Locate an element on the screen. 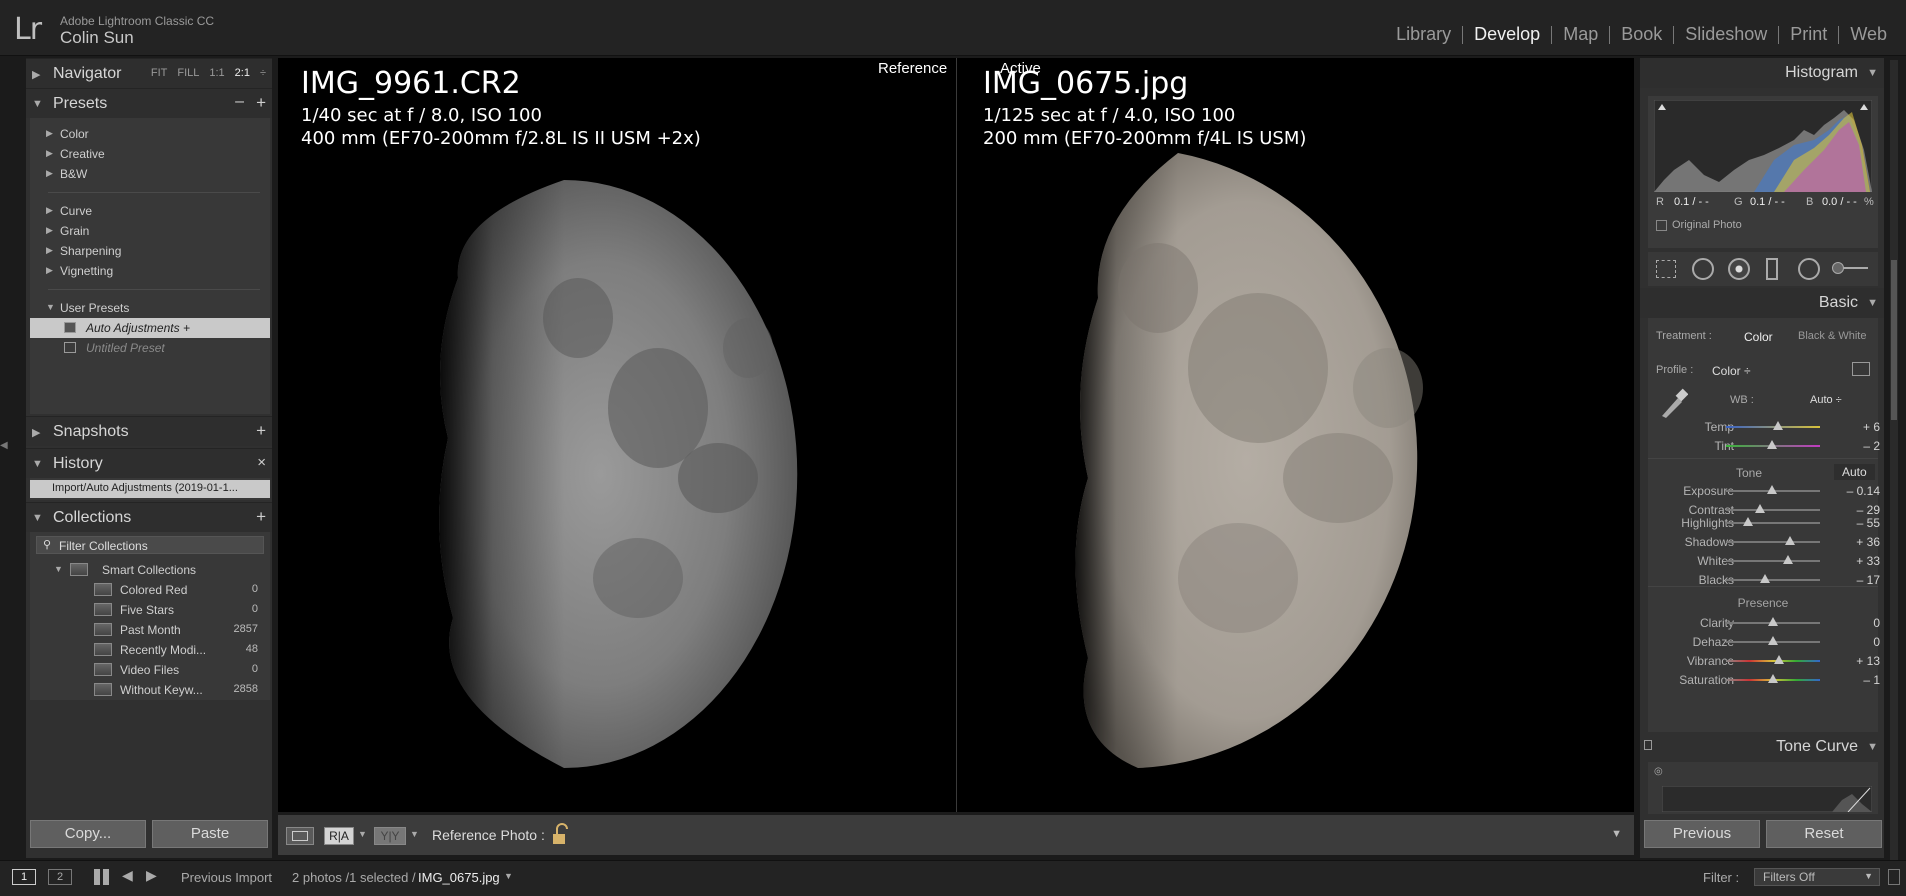 Image resolution: width=1906 pixels, height=896 pixels. collection-item: Colored Red 0 is located at coordinates (150, 590).